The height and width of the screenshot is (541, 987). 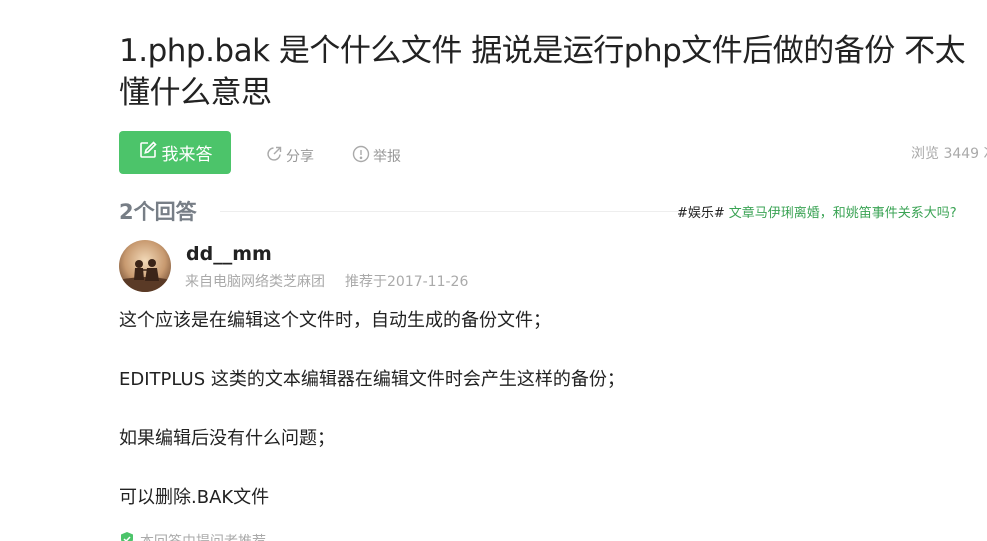 I want to click on author-name: dd__mm, so click(x=229, y=254).